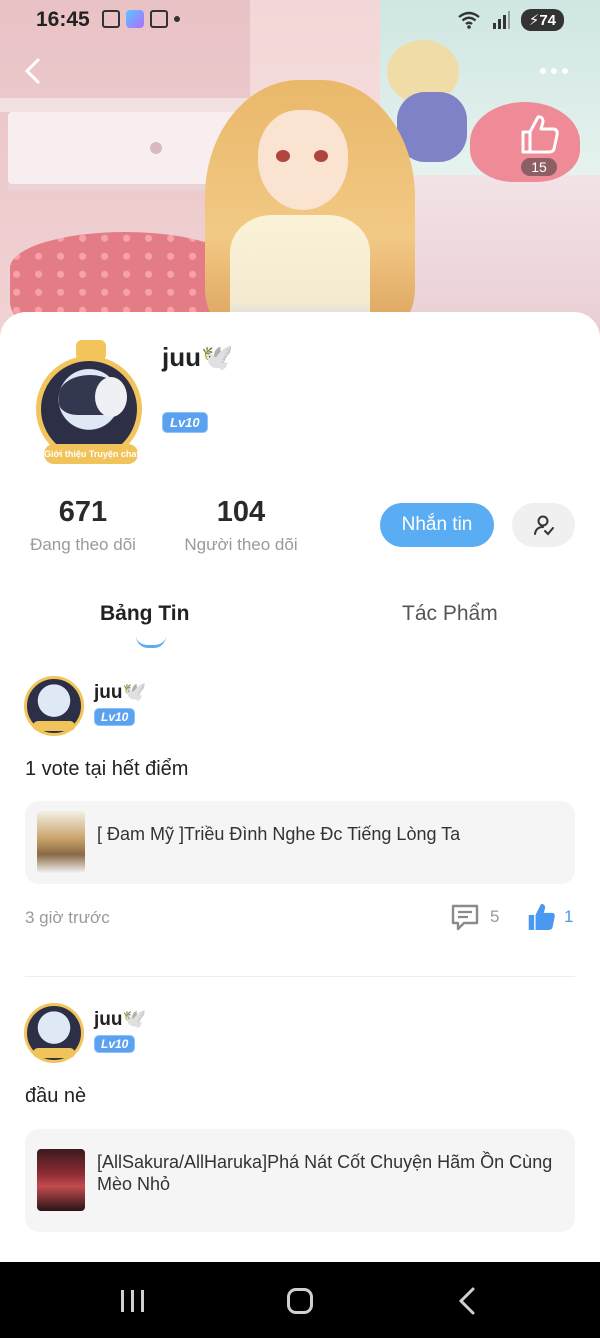 Image resolution: width=600 pixels, height=1338 pixels. I want to click on notification-icons, so click(141, 19).